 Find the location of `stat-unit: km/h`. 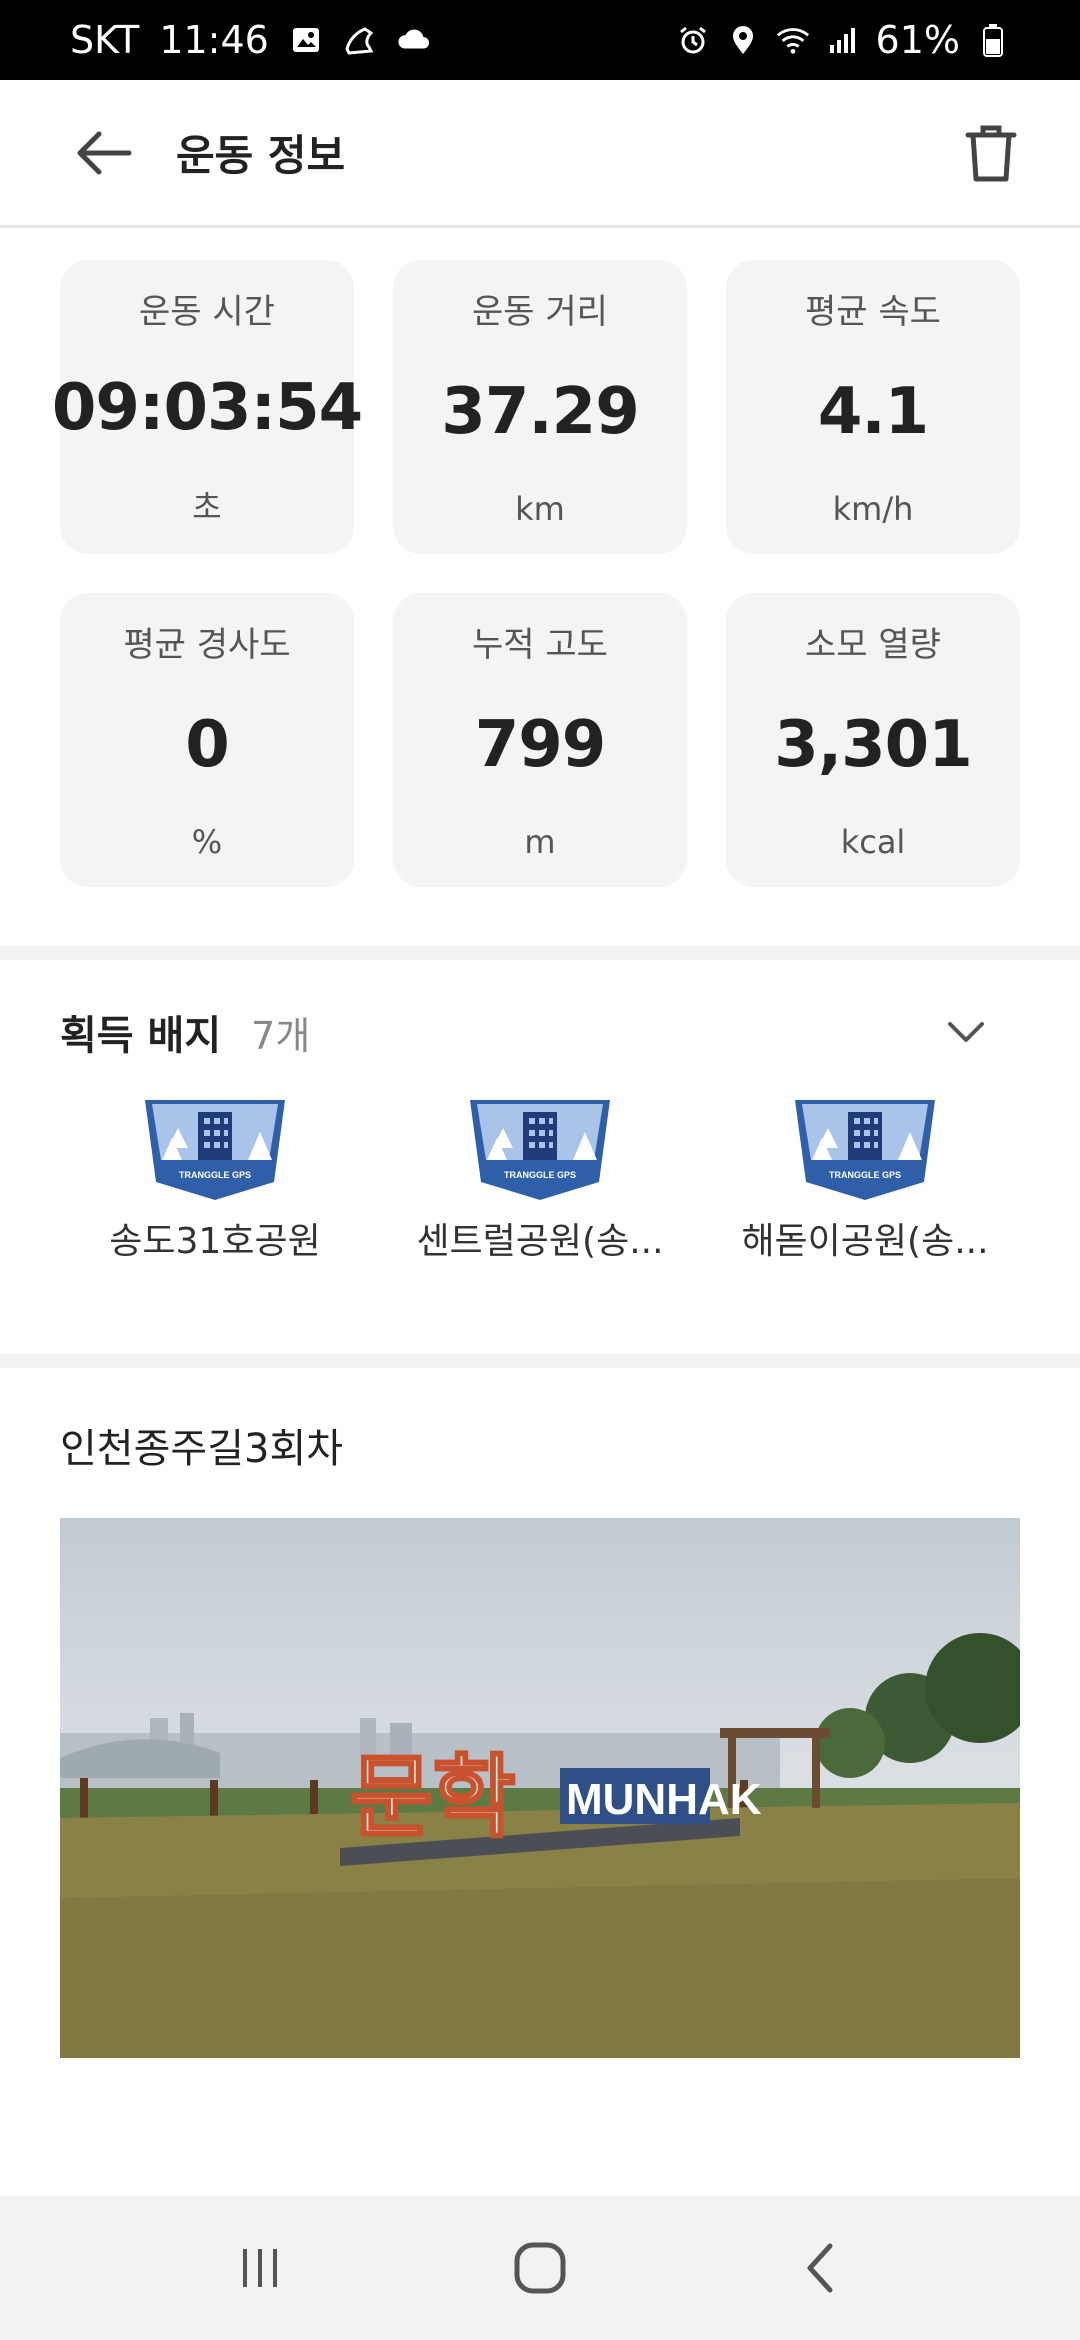

stat-unit: km/h is located at coordinates (873, 509).